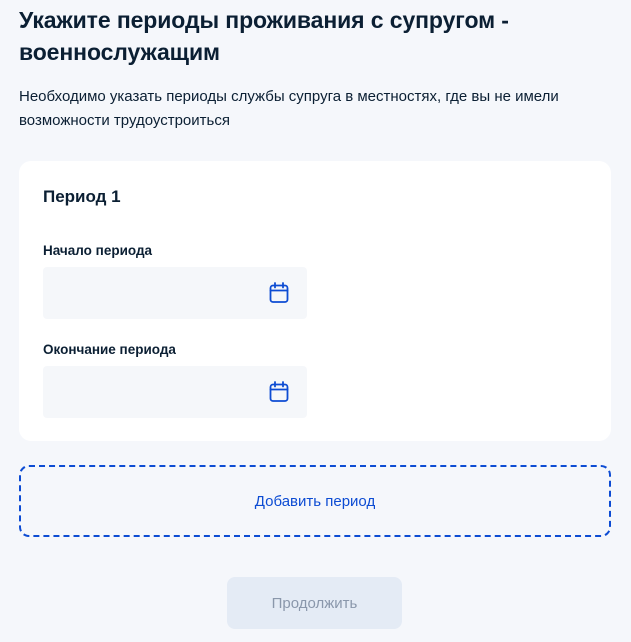 The height and width of the screenshot is (642, 631). I want to click on continue-button: Продолжить, so click(314, 603).